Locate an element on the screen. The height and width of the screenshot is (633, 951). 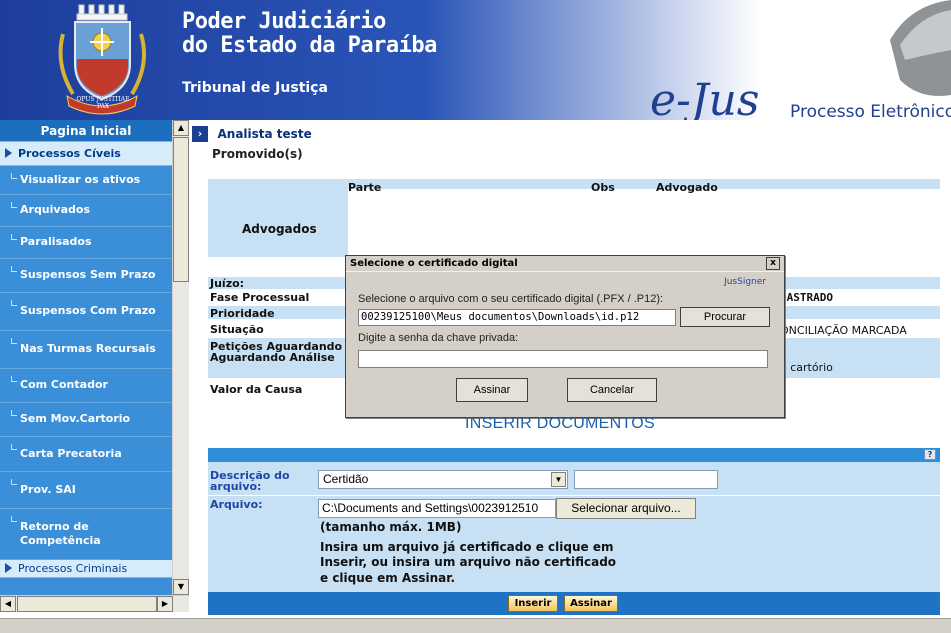
sign-document-button: Assinar is located at coordinates (591, 603).